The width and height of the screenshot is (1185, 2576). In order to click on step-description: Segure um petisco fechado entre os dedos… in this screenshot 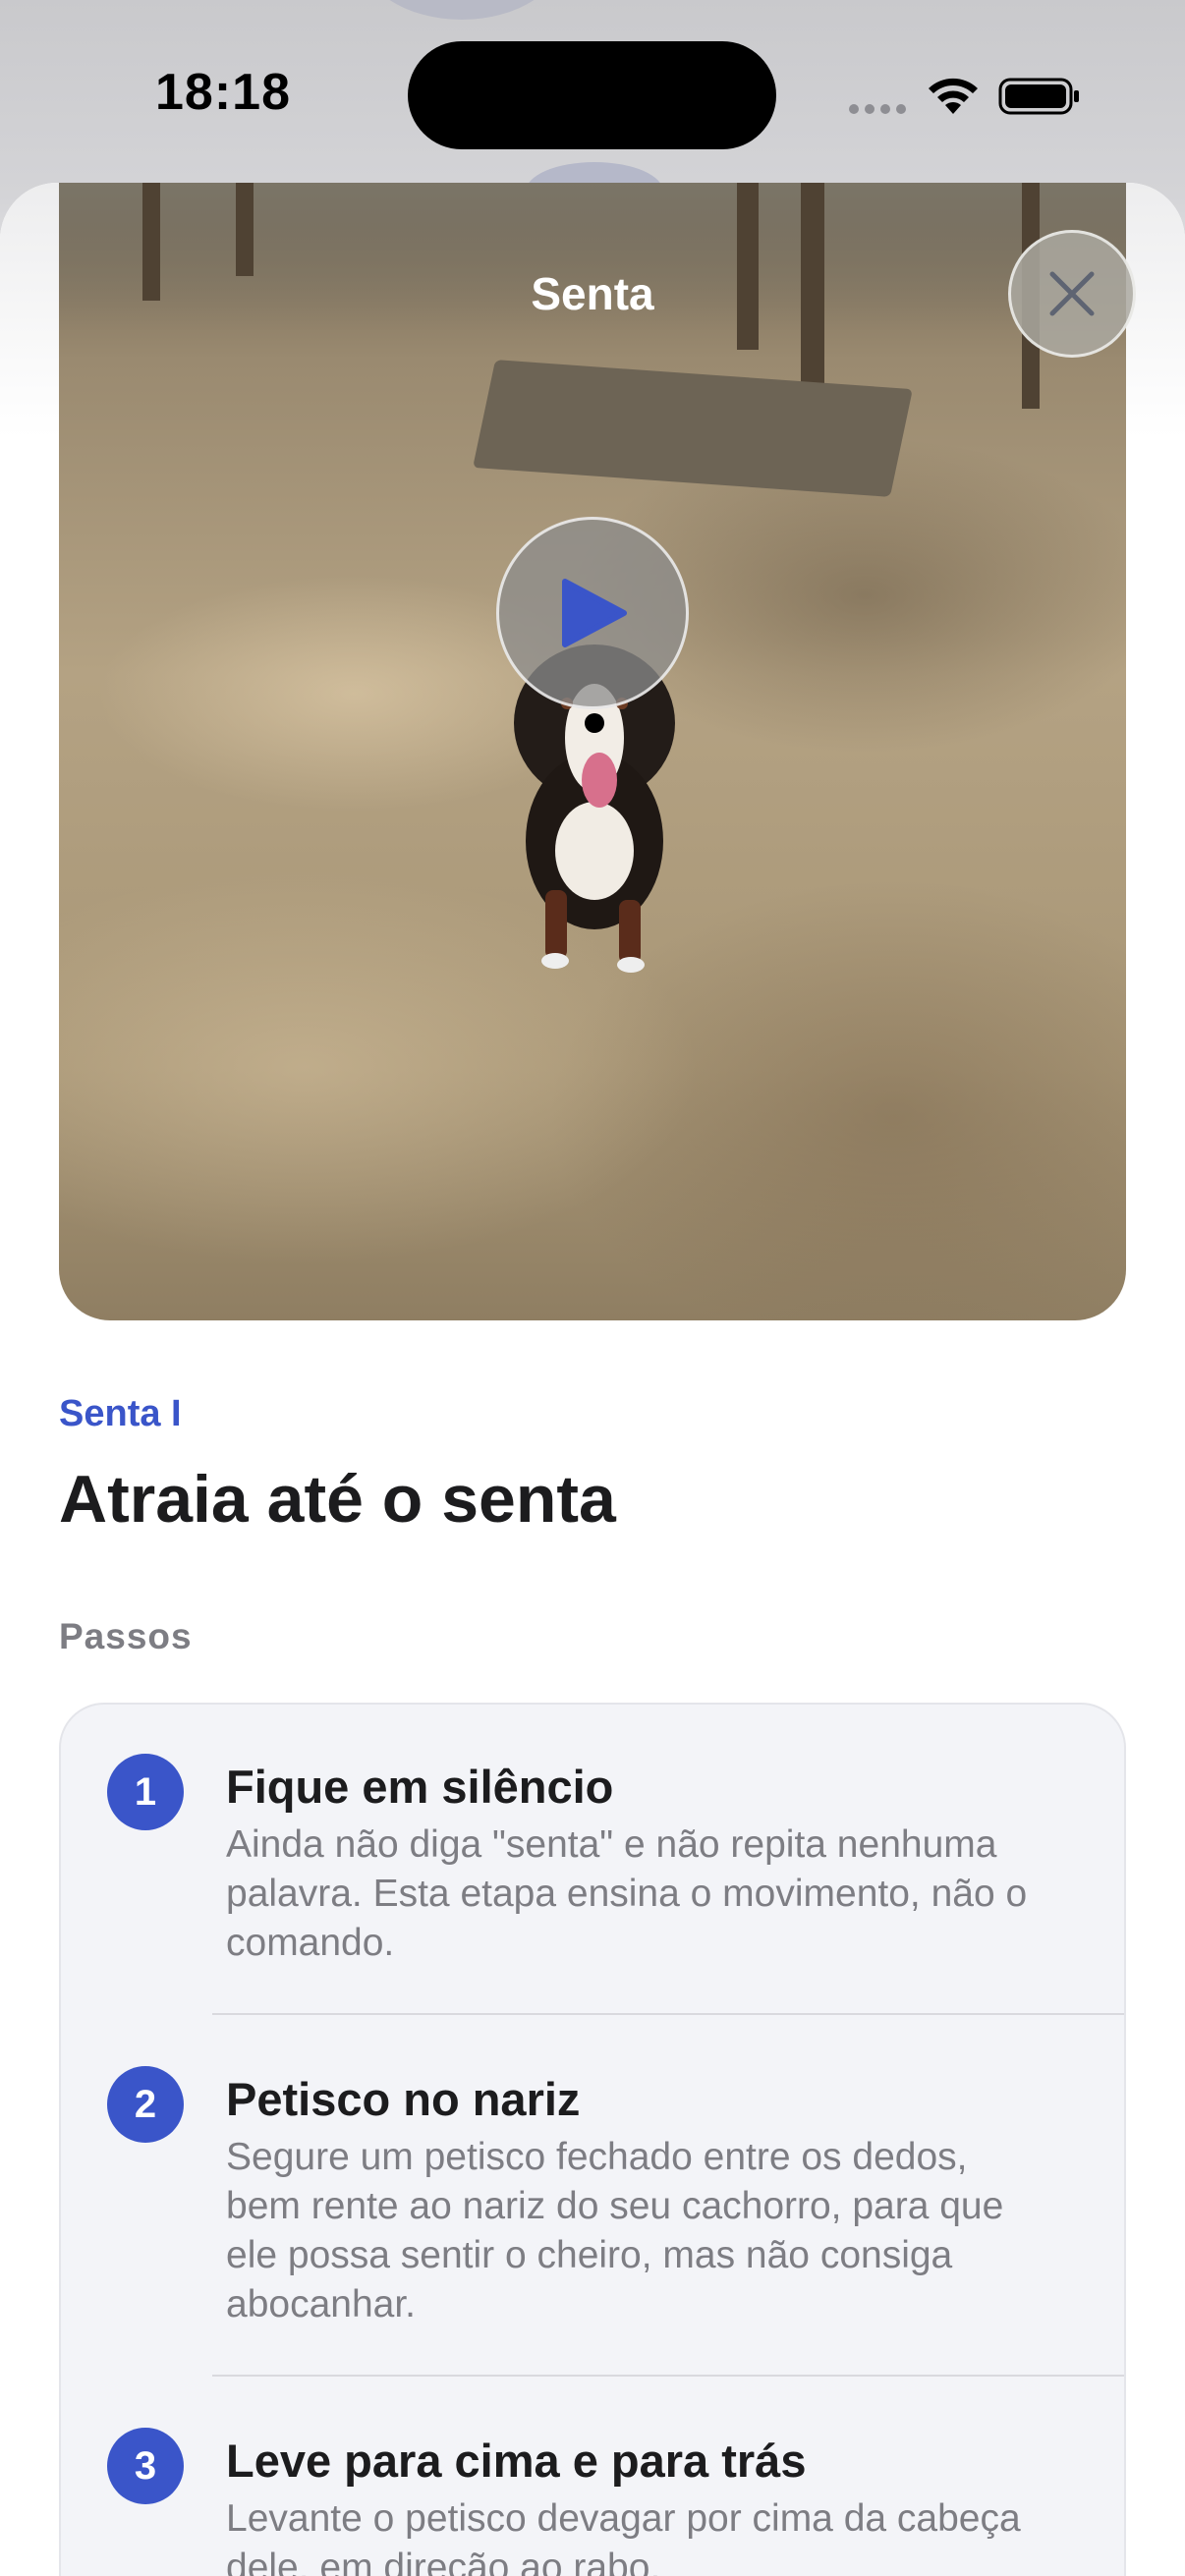, I will do `click(615, 2230)`.